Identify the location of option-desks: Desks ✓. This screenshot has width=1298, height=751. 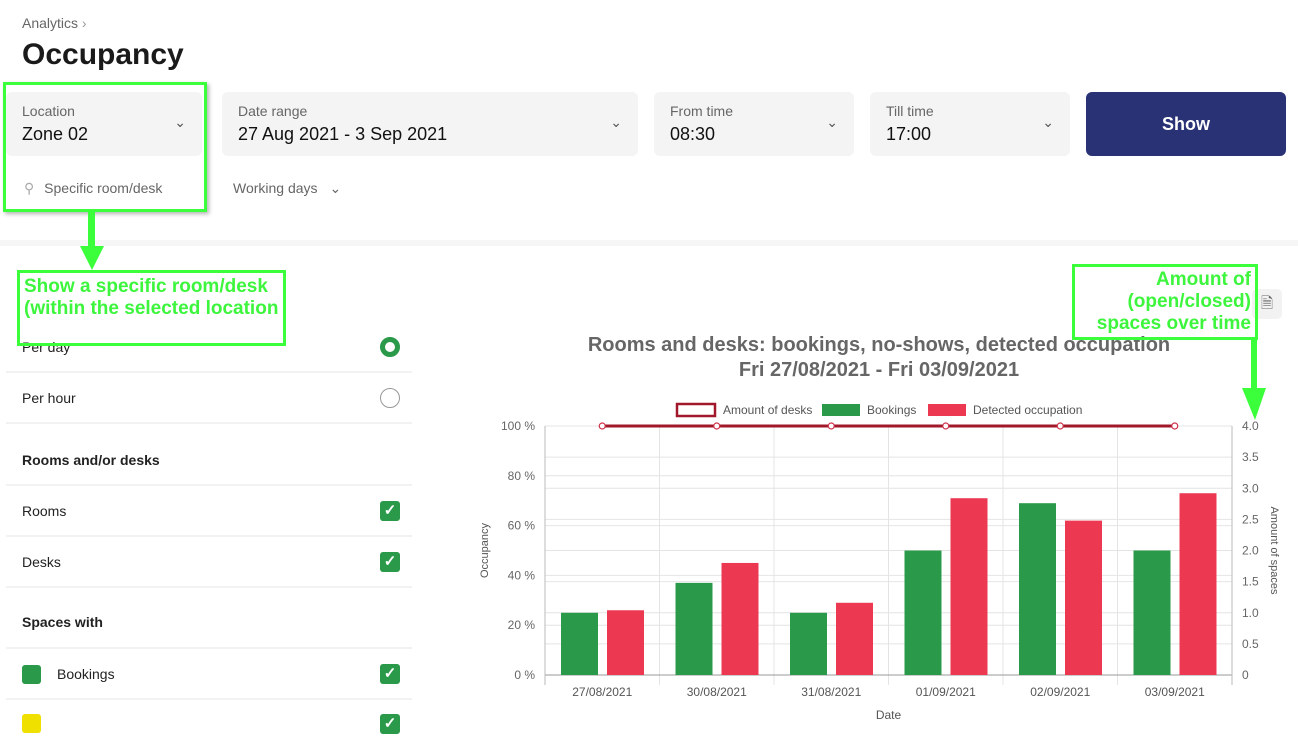
(209, 562).